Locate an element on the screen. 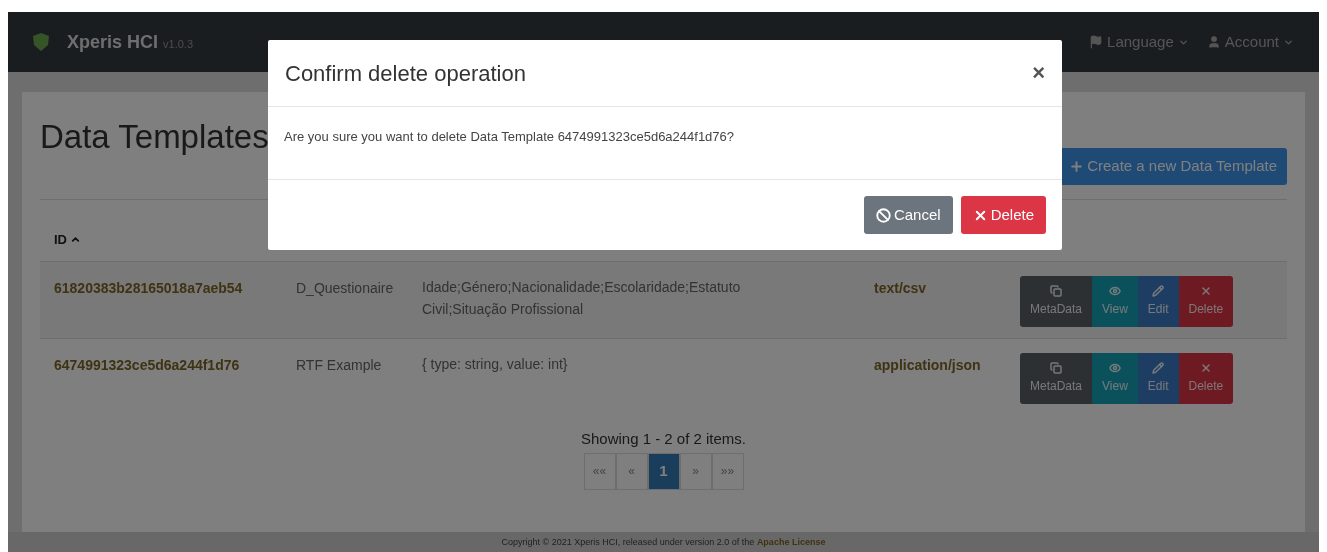 The image size is (1327, 552). column-header: ID is located at coordinates (67, 239).